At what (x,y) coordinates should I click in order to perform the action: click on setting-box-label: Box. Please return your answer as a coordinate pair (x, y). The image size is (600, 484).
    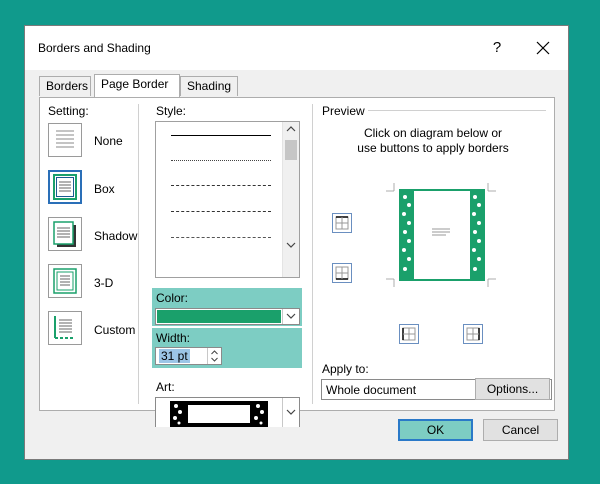
    Looking at the image, I should click on (104, 189).